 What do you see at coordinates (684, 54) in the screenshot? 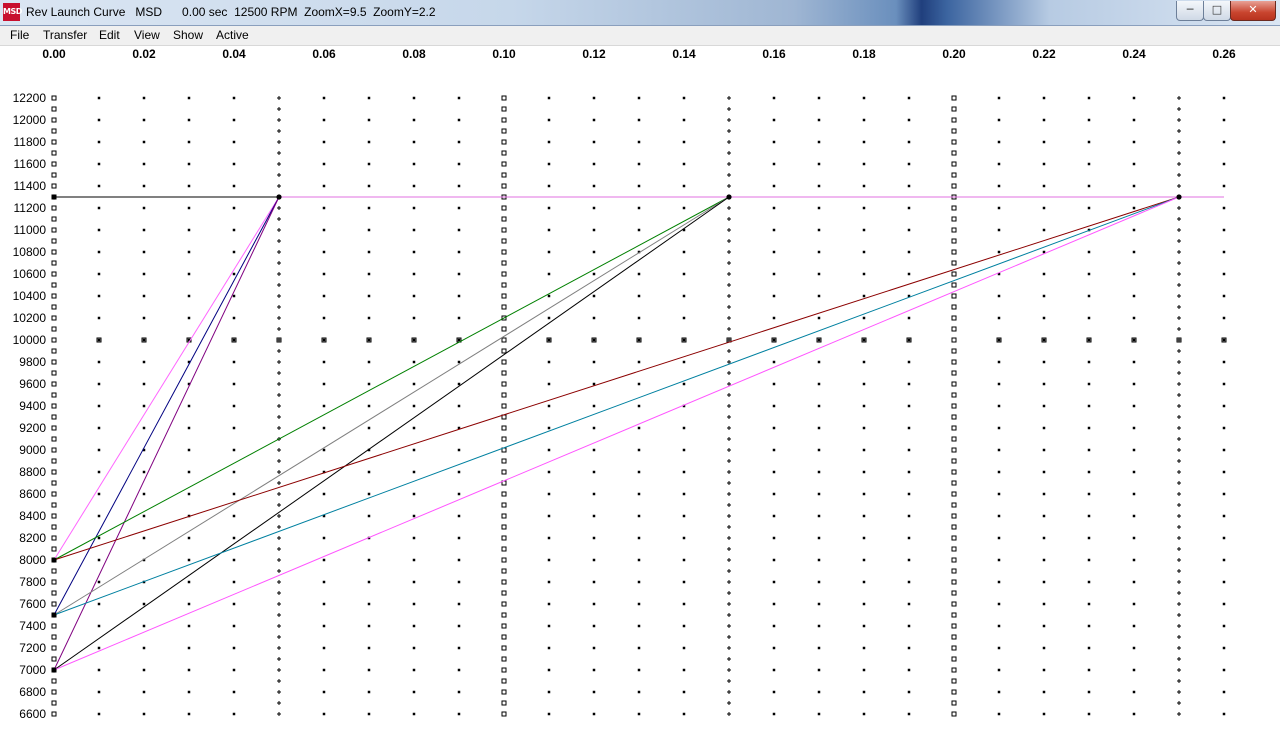
I see `x-tick-label: 0.14` at bounding box center [684, 54].